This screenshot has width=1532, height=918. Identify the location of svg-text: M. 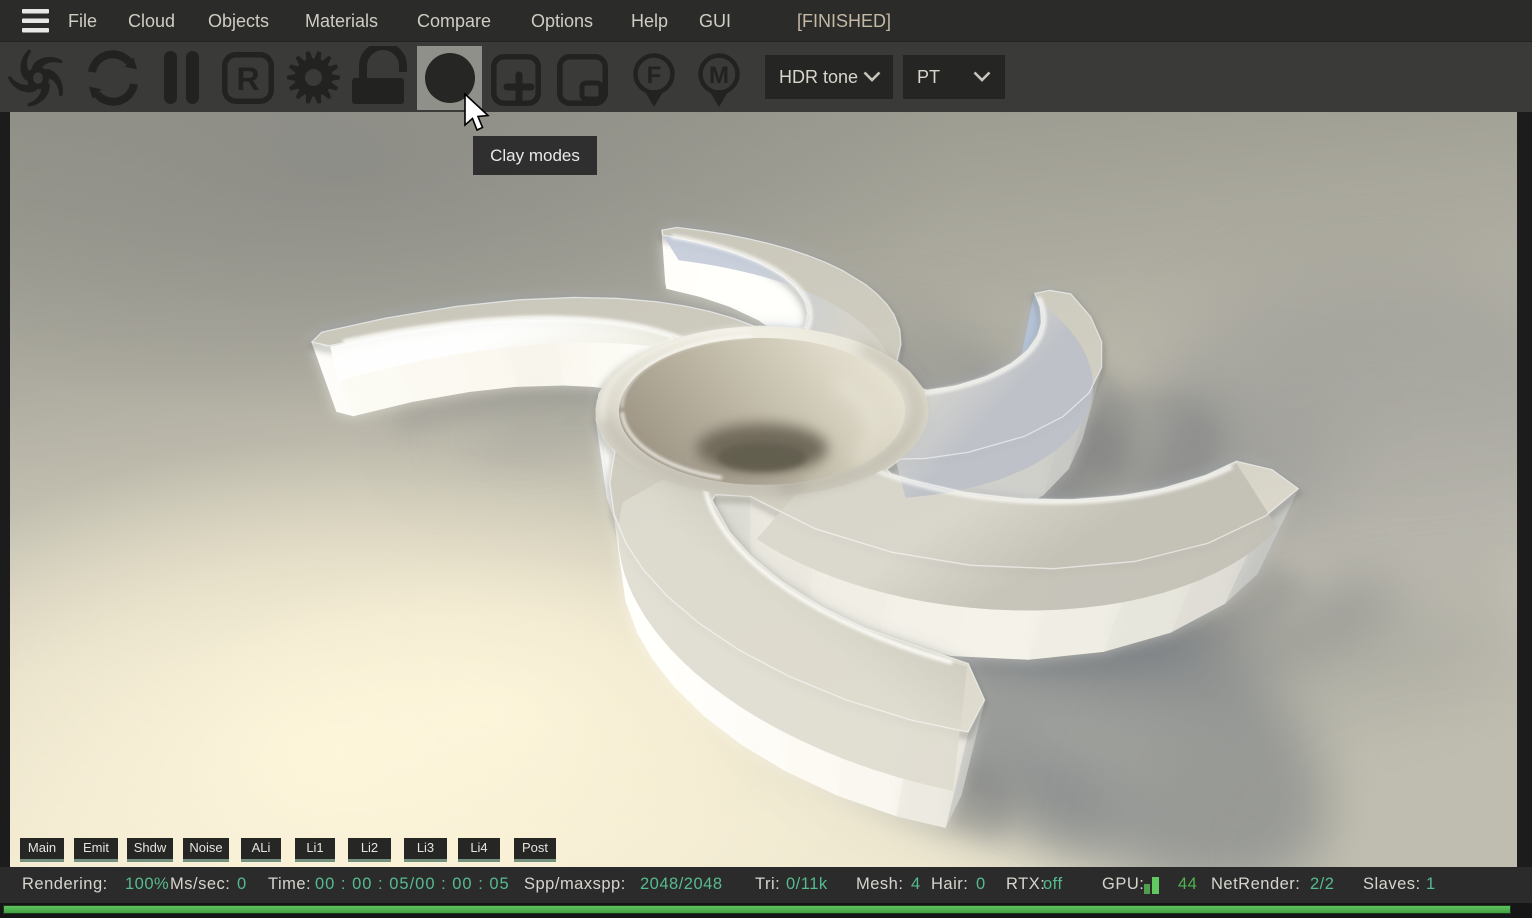
(719, 75).